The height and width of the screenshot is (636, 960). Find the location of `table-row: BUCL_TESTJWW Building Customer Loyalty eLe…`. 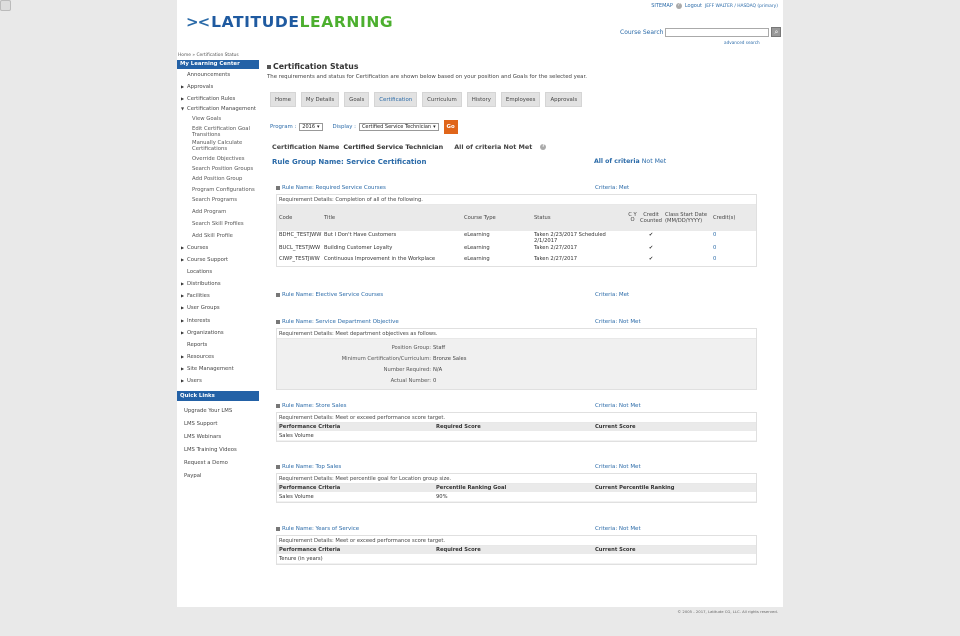

table-row: BUCL_TESTJWW Building Customer Loyalty eLe… is located at coordinates (516, 249).